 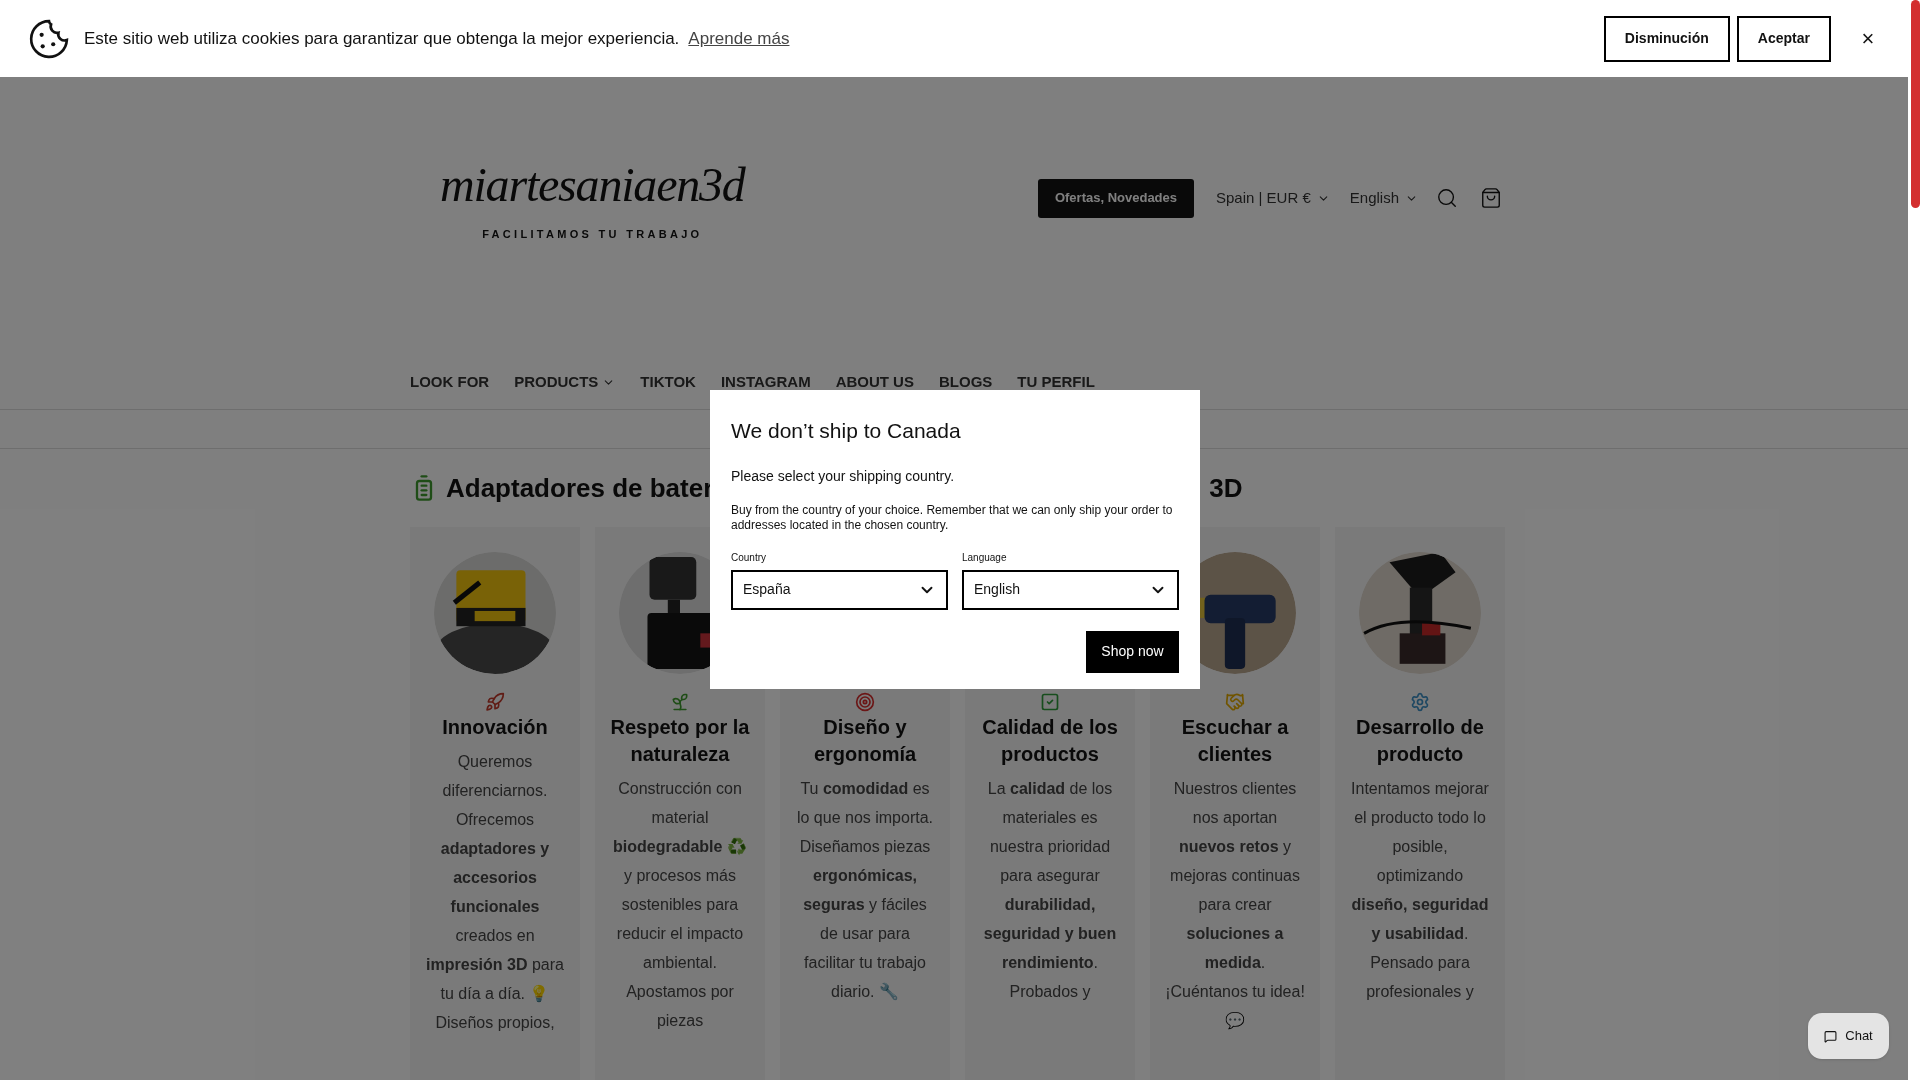 What do you see at coordinates (1226, 488) in the screenshot?
I see `section-heading: 3D` at bounding box center [1226, 488].